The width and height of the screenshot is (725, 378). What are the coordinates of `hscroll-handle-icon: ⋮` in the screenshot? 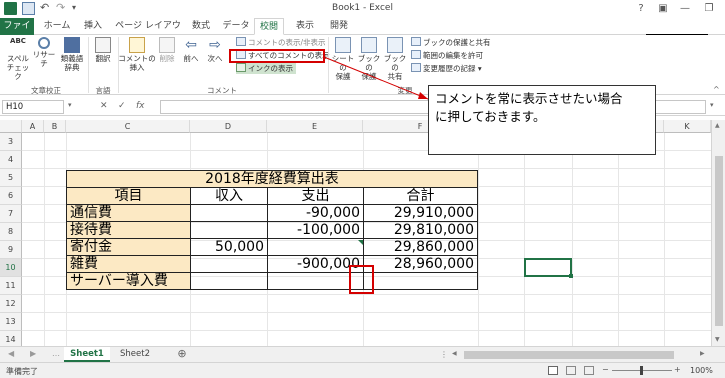 It's located at (444, 354).